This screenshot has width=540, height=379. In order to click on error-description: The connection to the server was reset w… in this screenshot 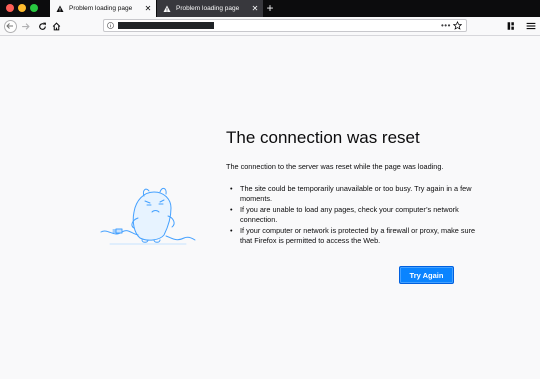, I will do `click(335, 166)`.